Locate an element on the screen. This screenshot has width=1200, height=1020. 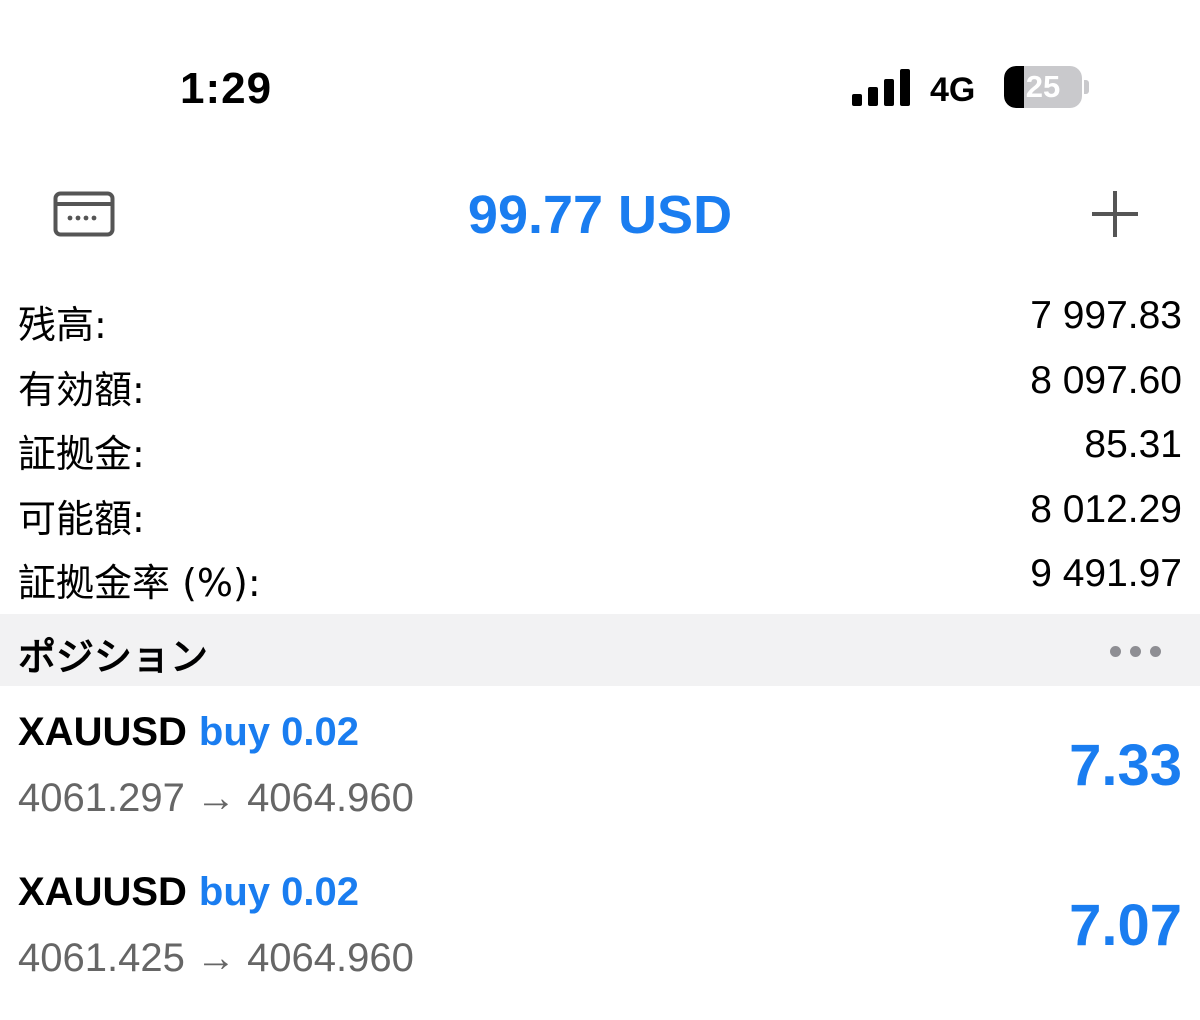
summary-row-equity: 有効額: 8 097.60 is located at coordinates (600, 385).